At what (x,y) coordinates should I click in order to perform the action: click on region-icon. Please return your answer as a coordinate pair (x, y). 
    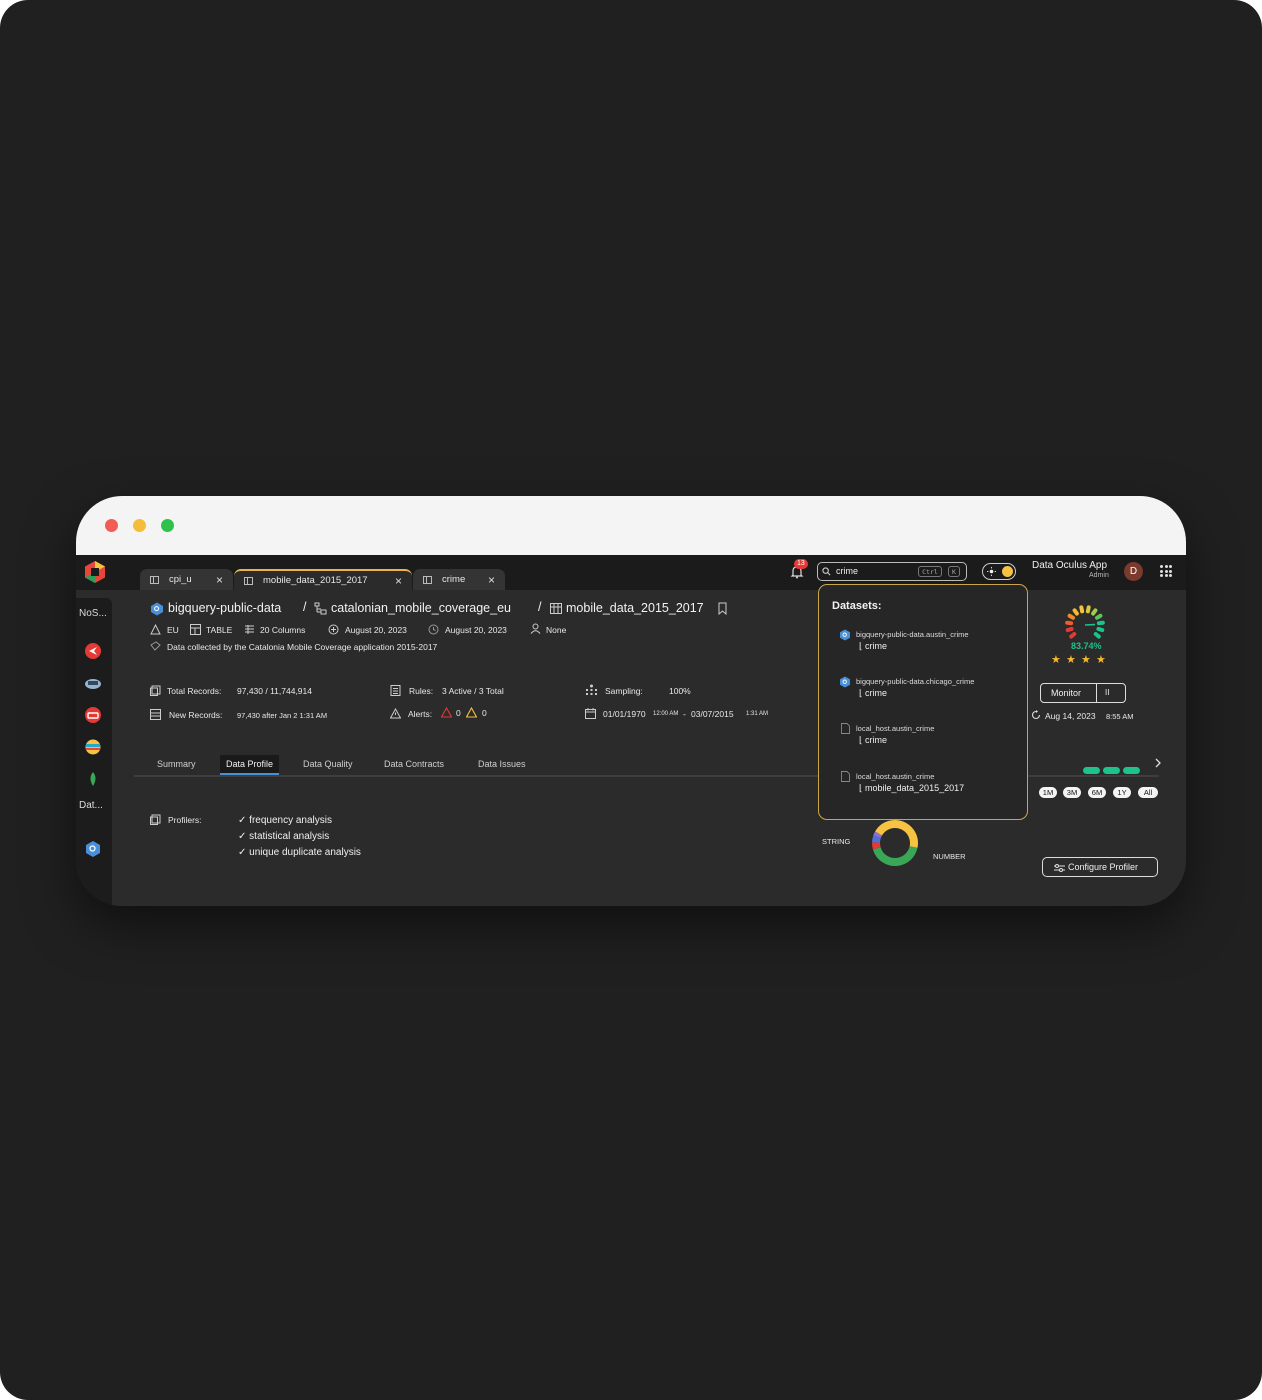
    Looking at the image, I should click on (155, 629).